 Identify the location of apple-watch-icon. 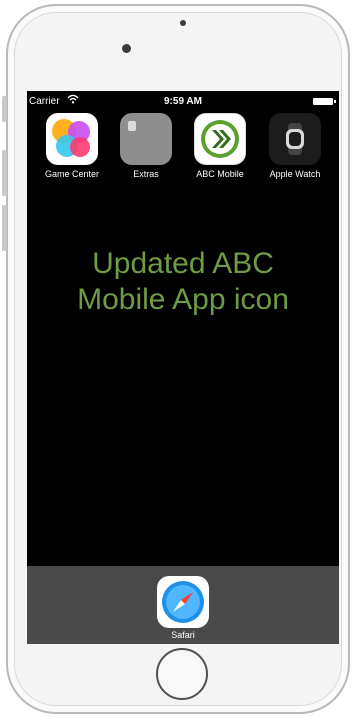
(295, 139).